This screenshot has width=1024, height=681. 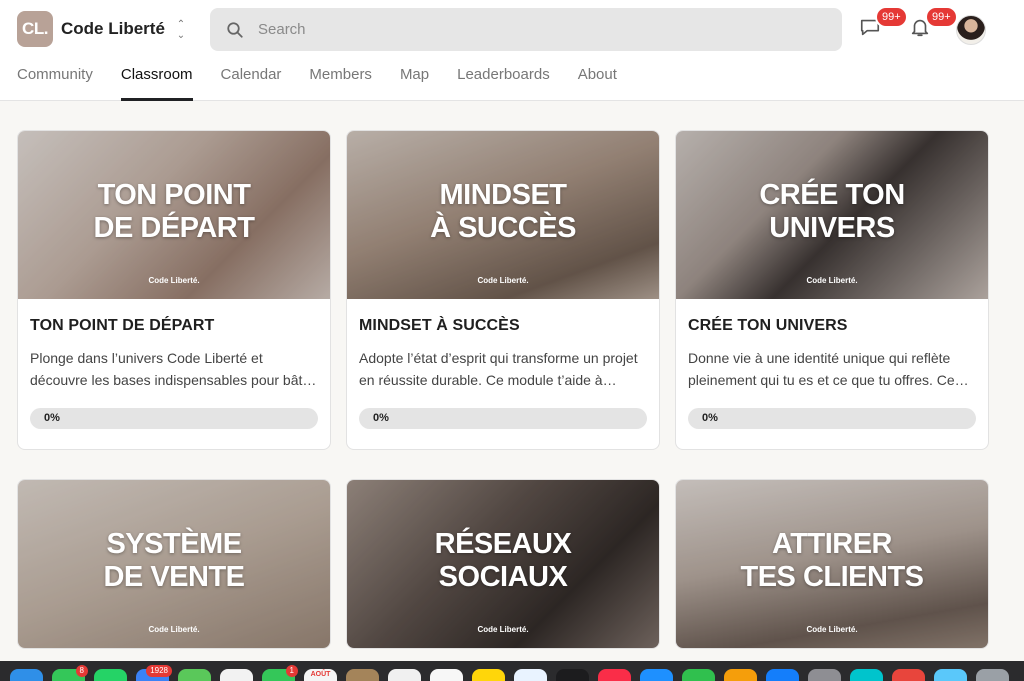 I want to click on calendar-icon: AOÛT, so click(x=320, y=675).